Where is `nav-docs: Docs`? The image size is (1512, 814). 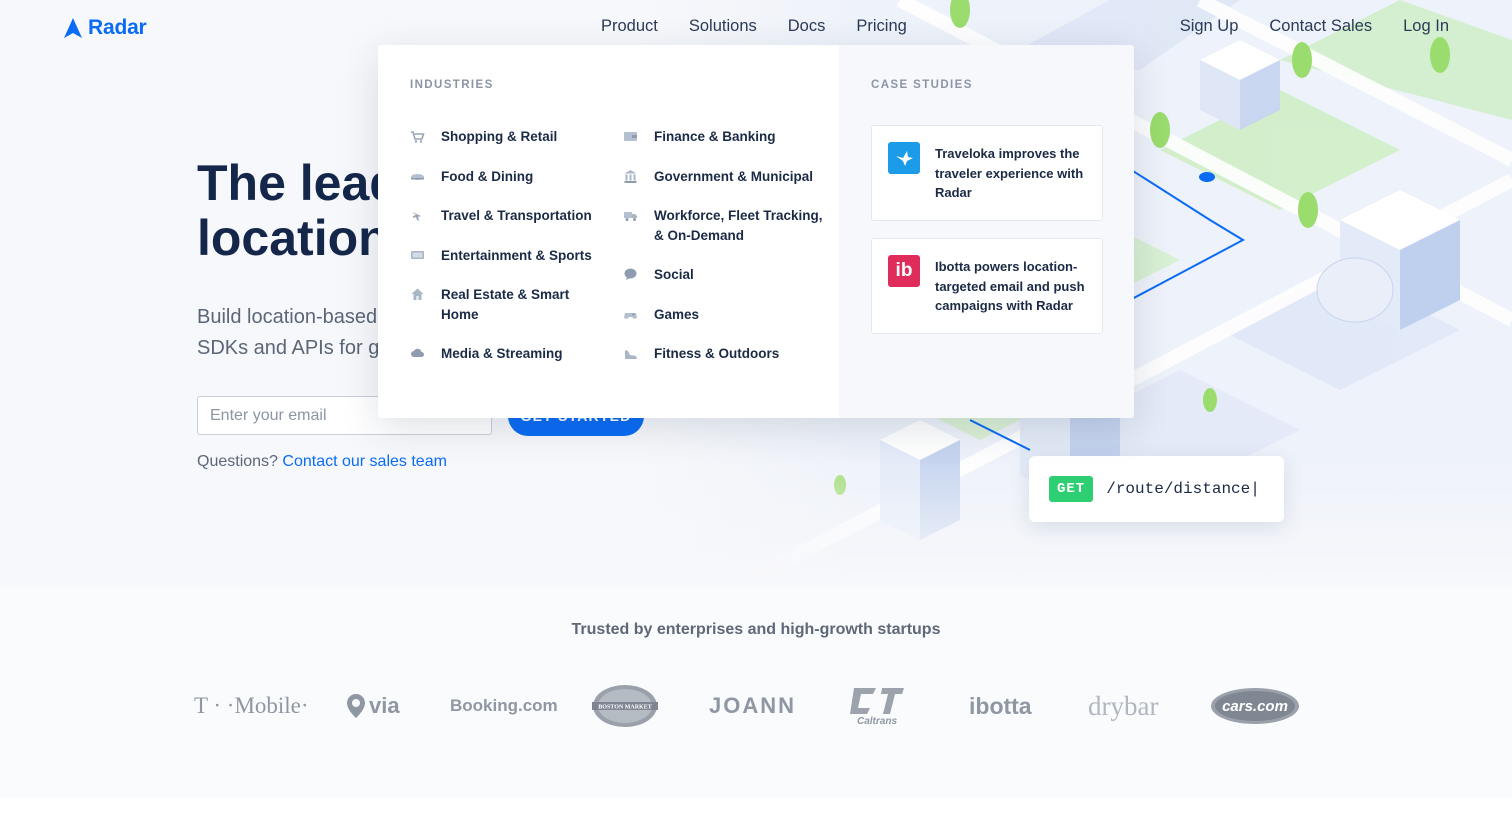 nav-docs: Docs is located at coordinates (807, 26).